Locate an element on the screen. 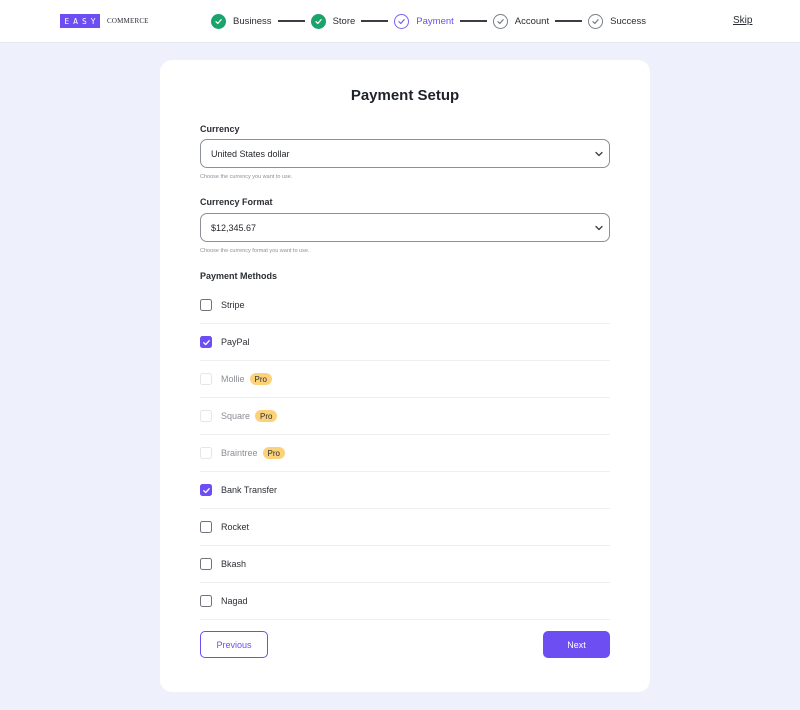  payment-method-label: Bank Transfer is located at coordinates (249, 490).